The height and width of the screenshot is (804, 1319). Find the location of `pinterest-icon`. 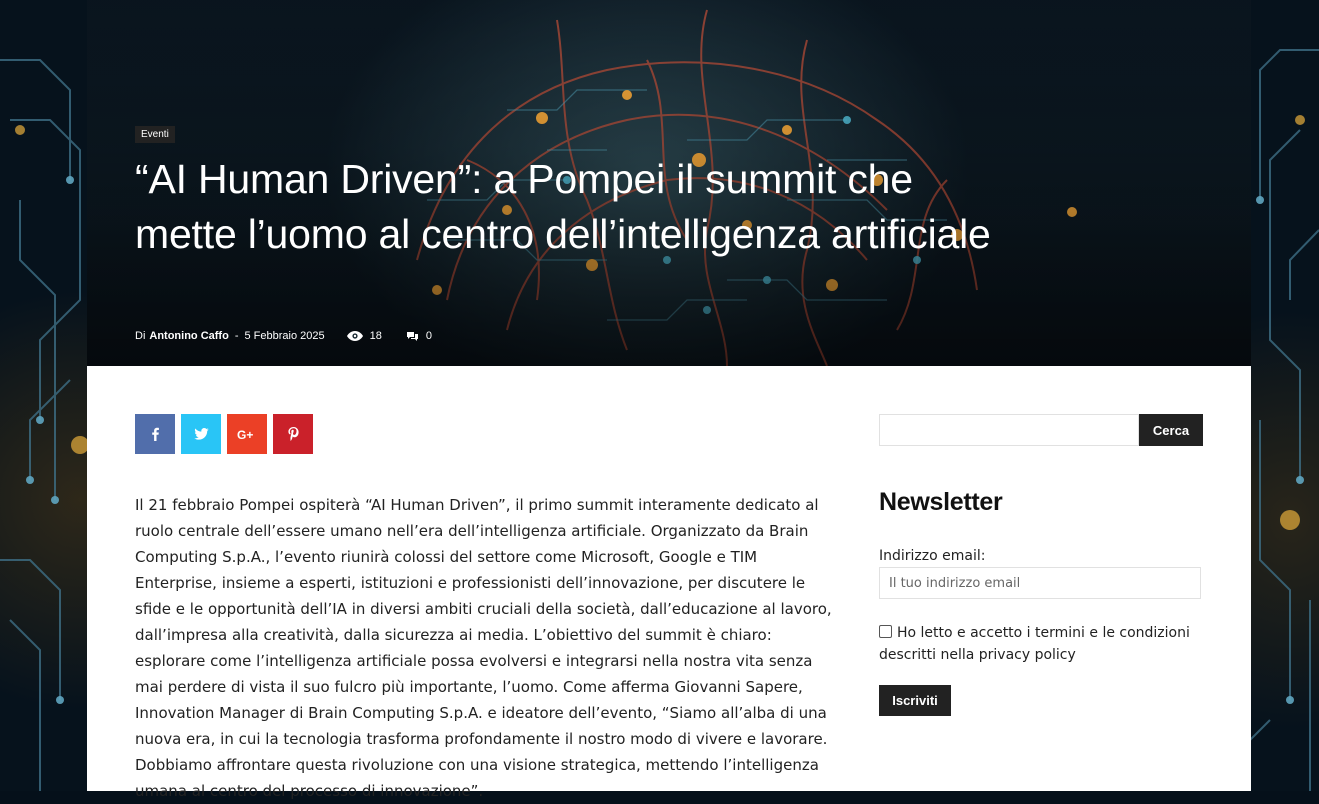

pinterest-icon is located at coordinates (293, 434).